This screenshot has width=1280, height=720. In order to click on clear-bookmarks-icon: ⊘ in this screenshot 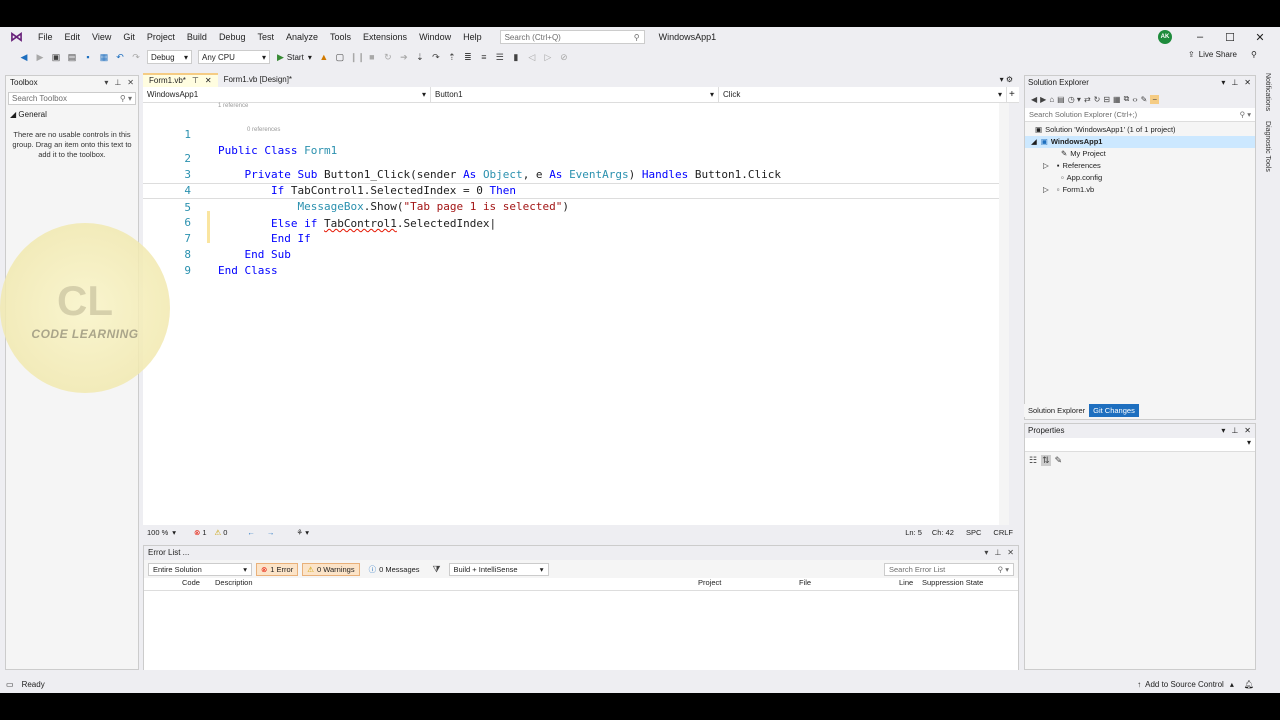, I will do `click(564, 57)`.